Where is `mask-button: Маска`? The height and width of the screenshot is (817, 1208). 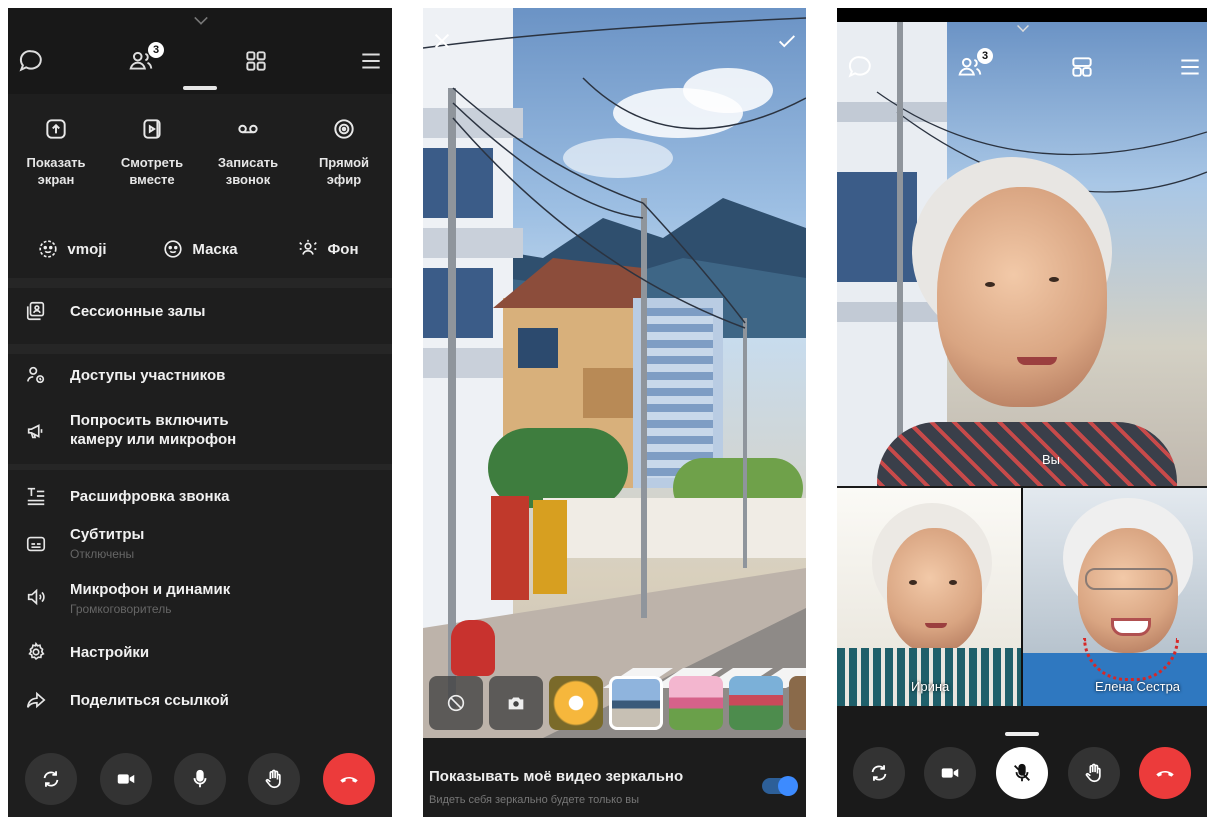 mask-button: Маска is located at coordinates (200, 249).